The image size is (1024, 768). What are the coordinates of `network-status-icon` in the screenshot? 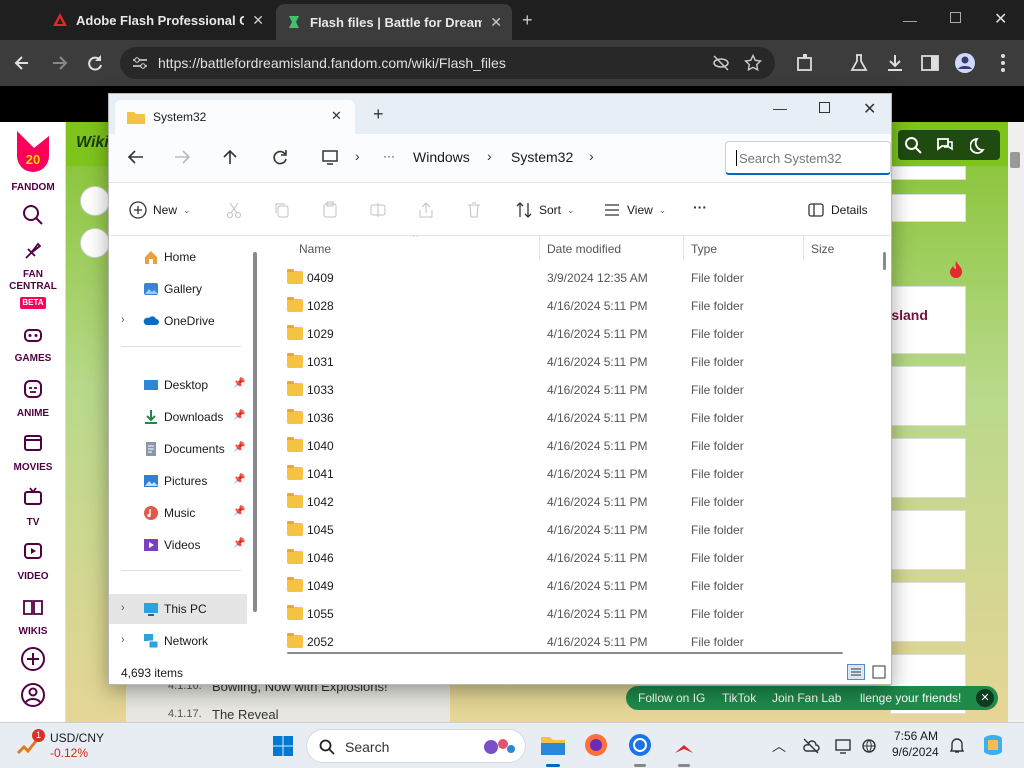 It's located at (869, 746).